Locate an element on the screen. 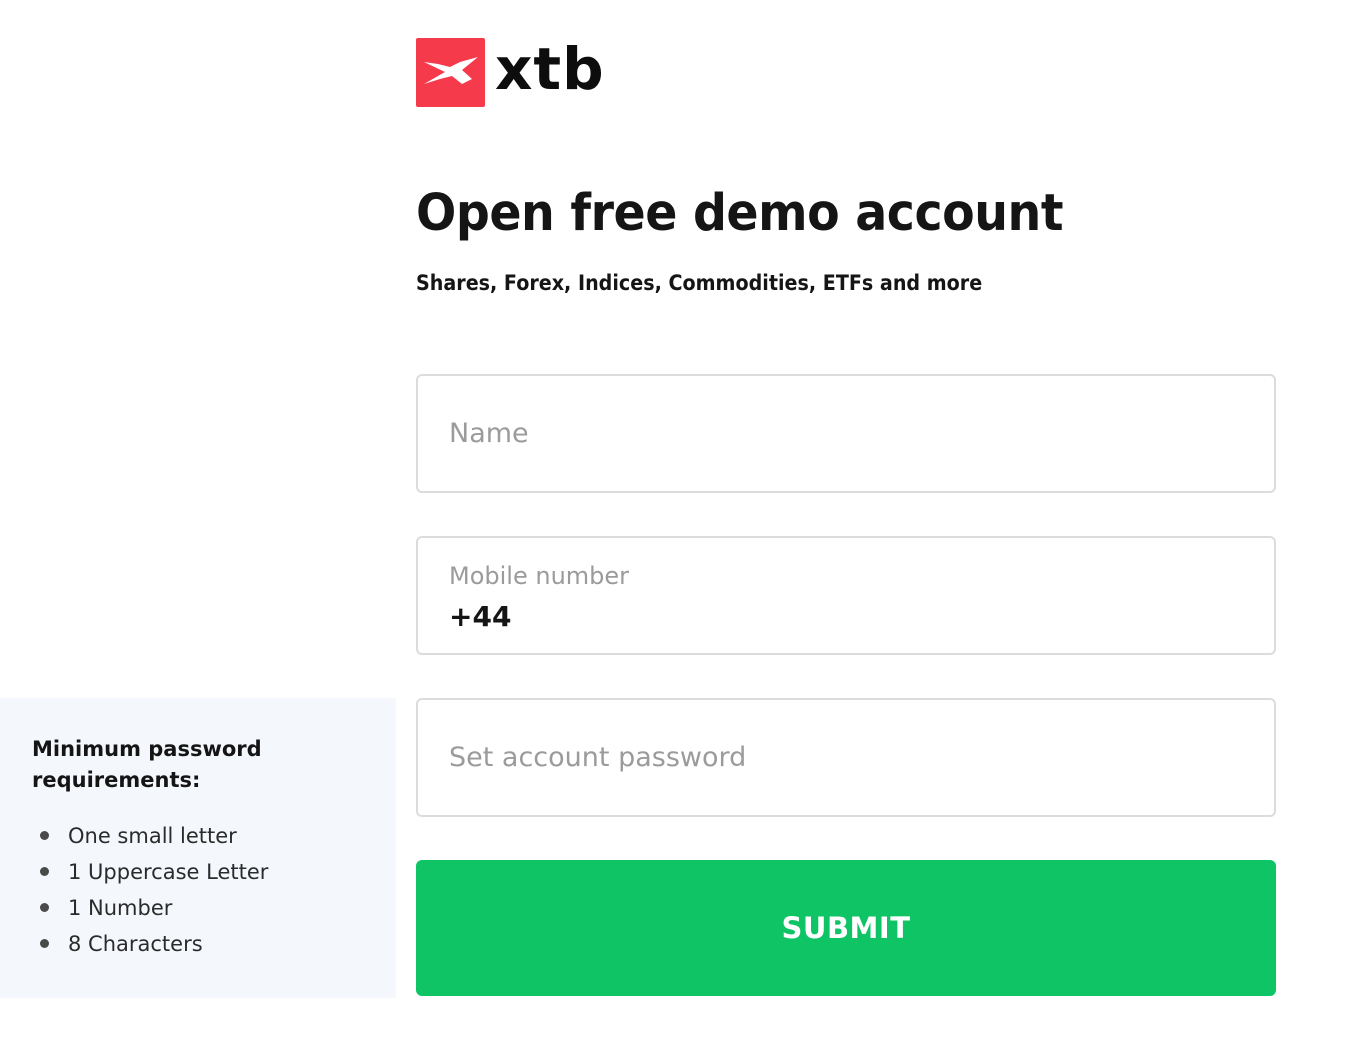 The width and height of the screenshot is (1362, 1062). name-input is located at coordinates (851, 433).